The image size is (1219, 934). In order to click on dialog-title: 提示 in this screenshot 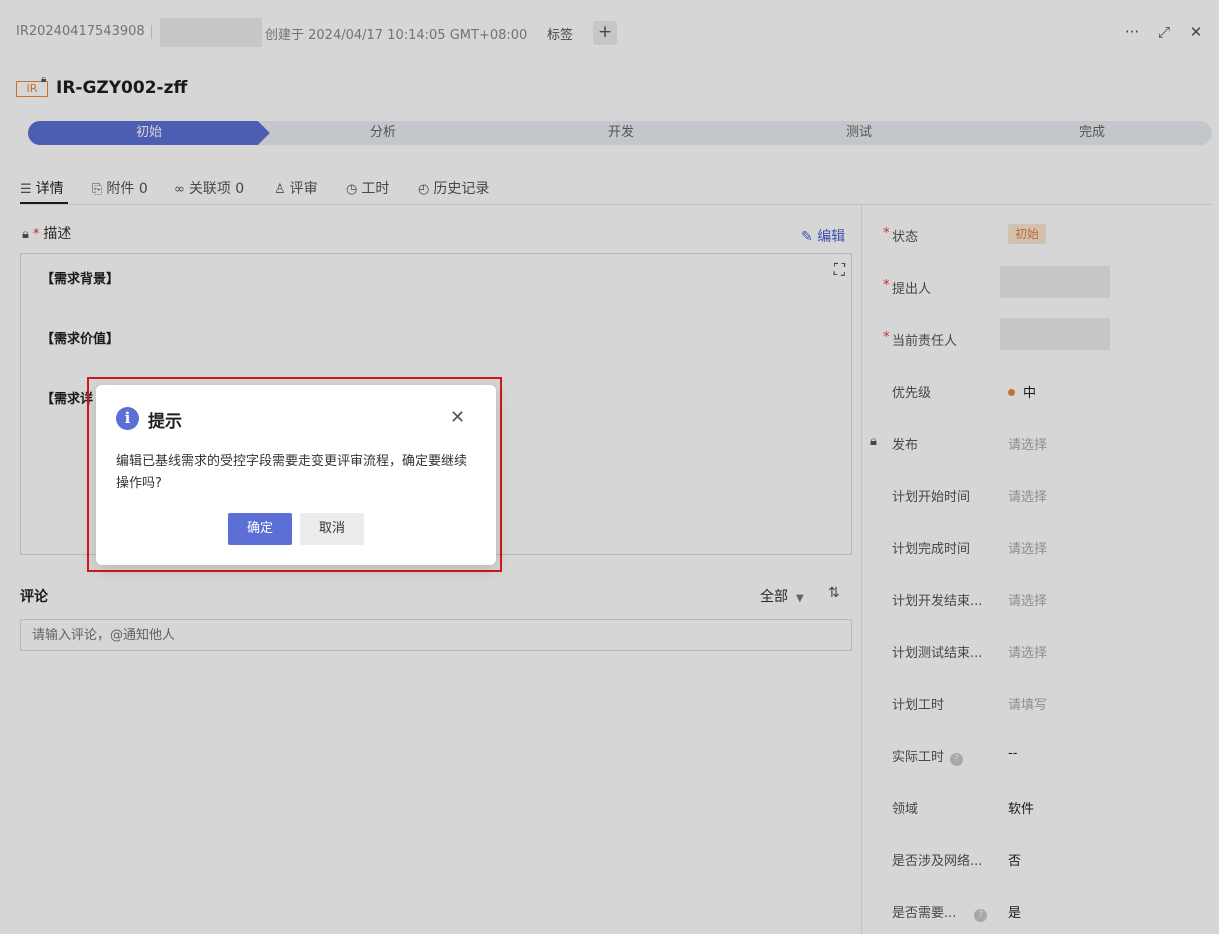, I will do `click(165, 422)`.